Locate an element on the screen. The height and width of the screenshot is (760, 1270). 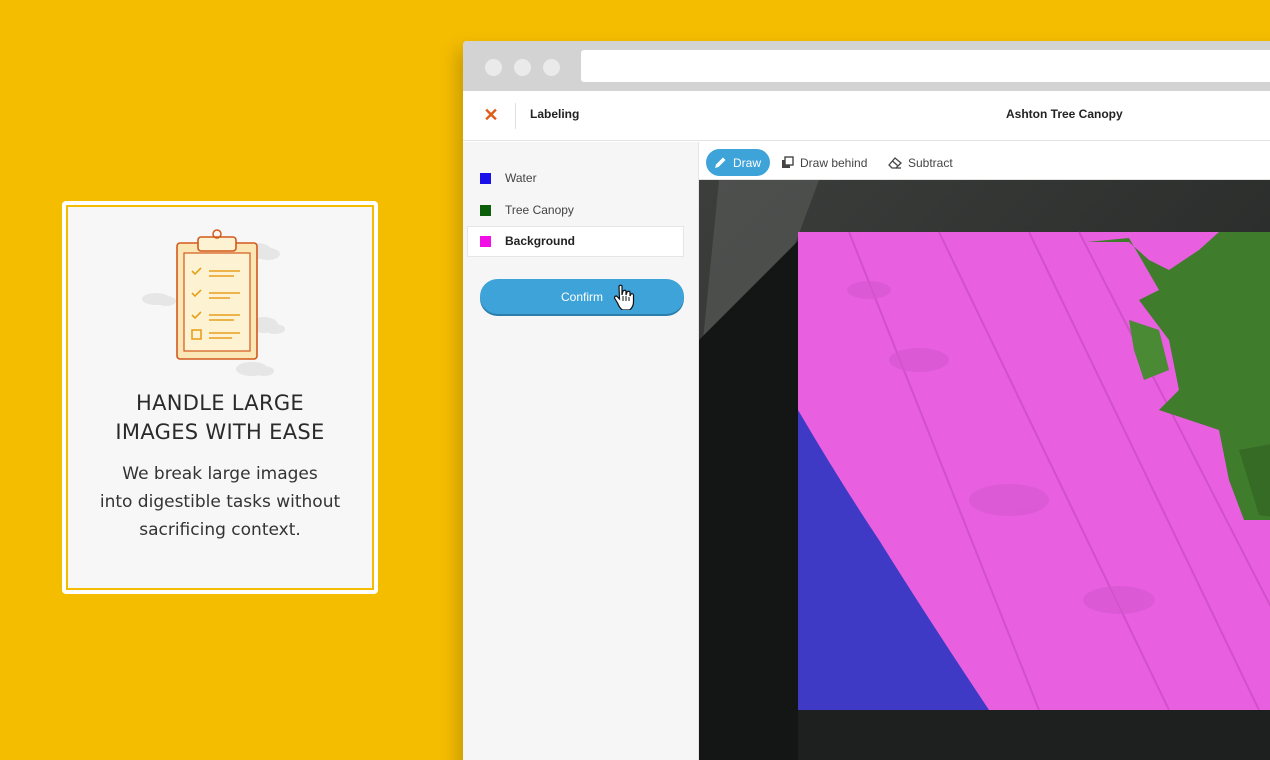
browser-chrome is located at coordinates (866, 66).